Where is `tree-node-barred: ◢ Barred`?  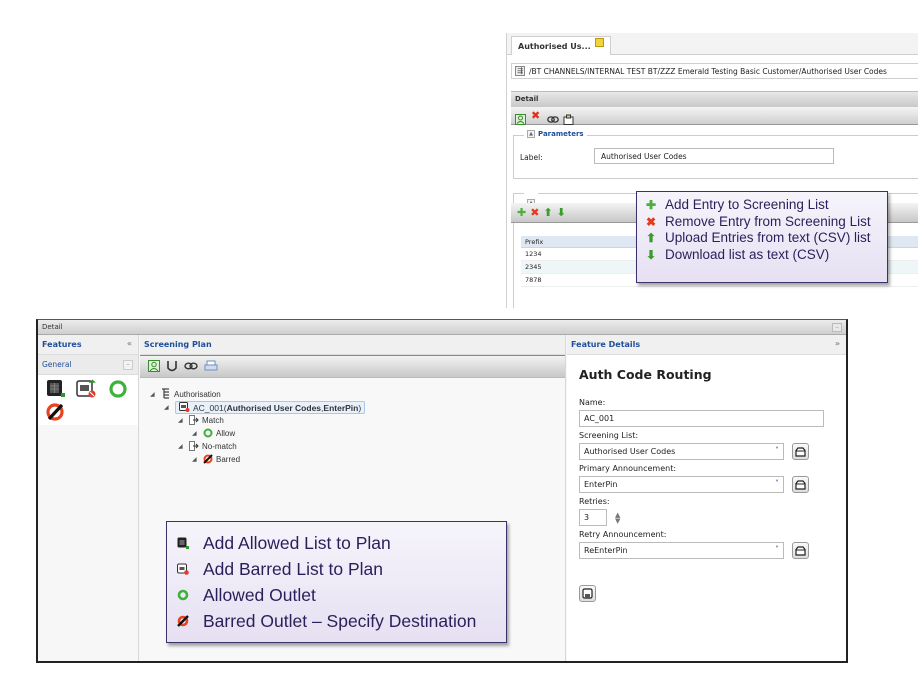 tree-node-barred: ◢ Barred is located at coordinates (357, 459).